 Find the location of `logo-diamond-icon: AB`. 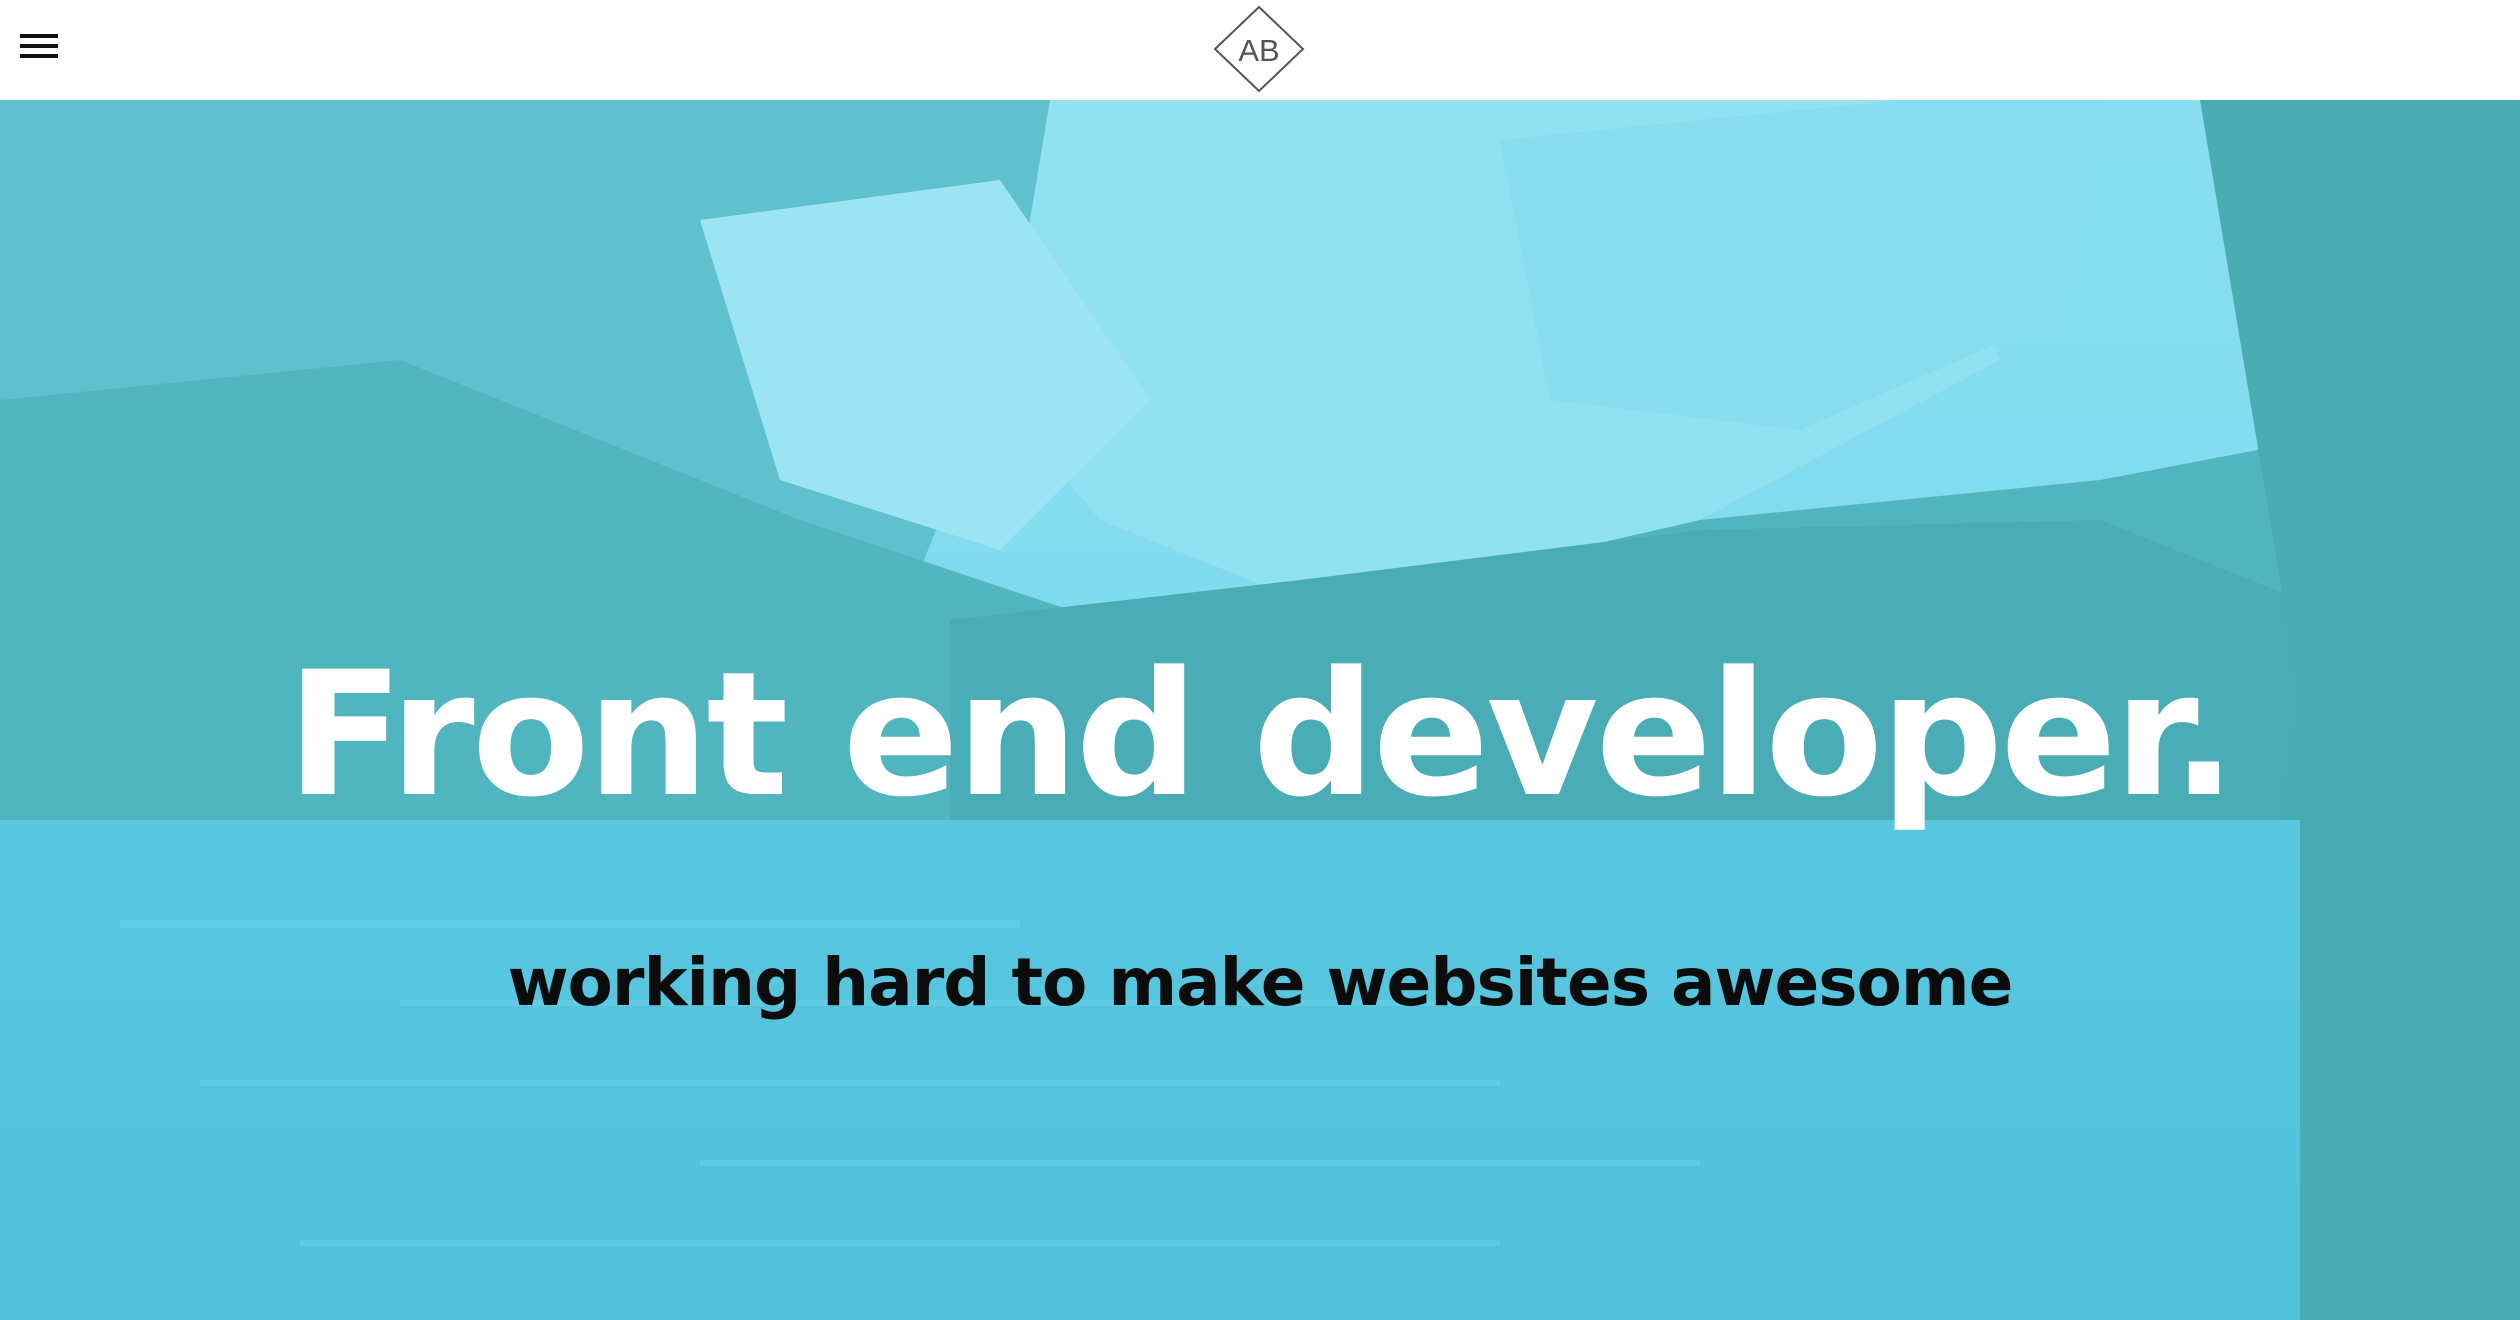

logo-diamond-icon: AB is located at coordinates (1259, 49).